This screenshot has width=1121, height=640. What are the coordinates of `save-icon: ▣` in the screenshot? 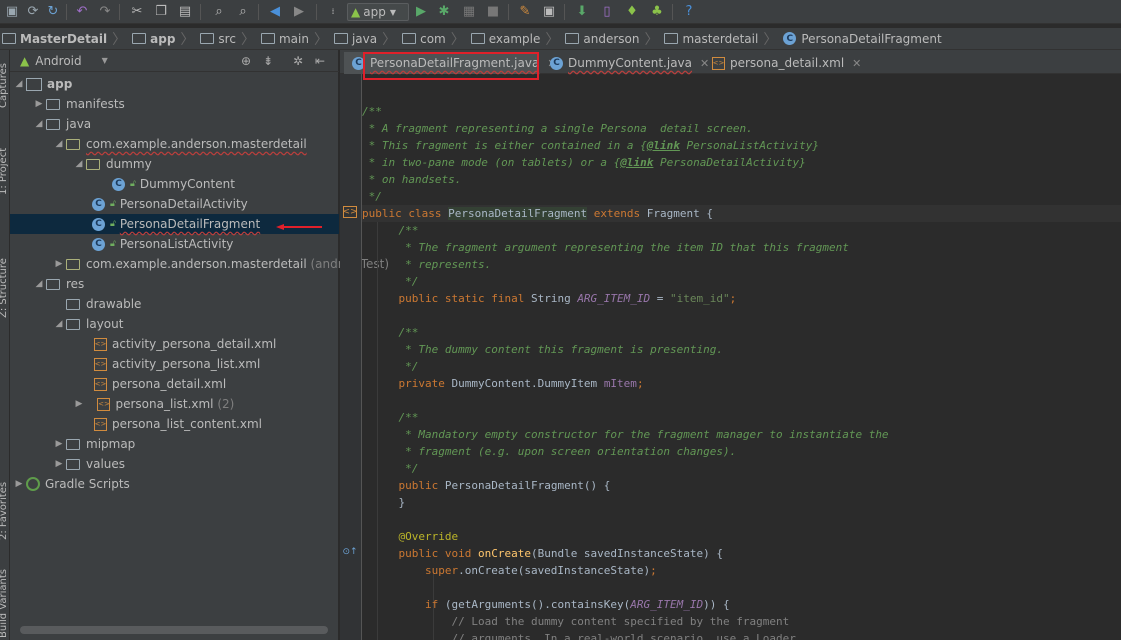 It's located at (12, 12).